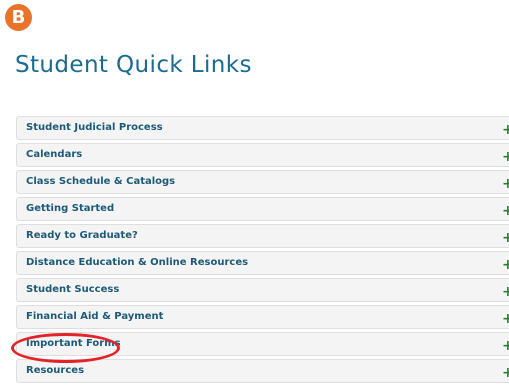 This screenshot has width=509, height=386. What do you see at coordinates (54, 154) in the screenshot?
I see `accordion-item-label: Calendars` at bounding box center [54, 154].